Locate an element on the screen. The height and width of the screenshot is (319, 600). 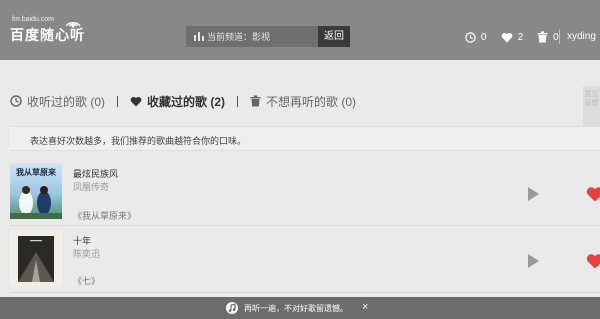
feedback-tab: 意见反馈 is located at coordinates (591, 108).